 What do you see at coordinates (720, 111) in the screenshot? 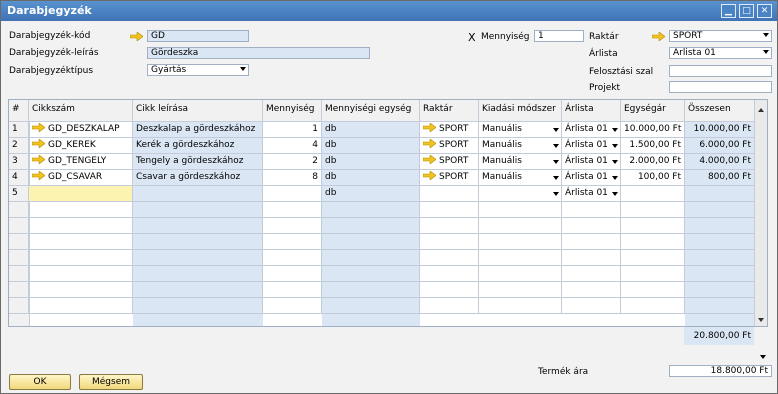
I see `col-header-total: Összesen` at bounding box center [720, 111].